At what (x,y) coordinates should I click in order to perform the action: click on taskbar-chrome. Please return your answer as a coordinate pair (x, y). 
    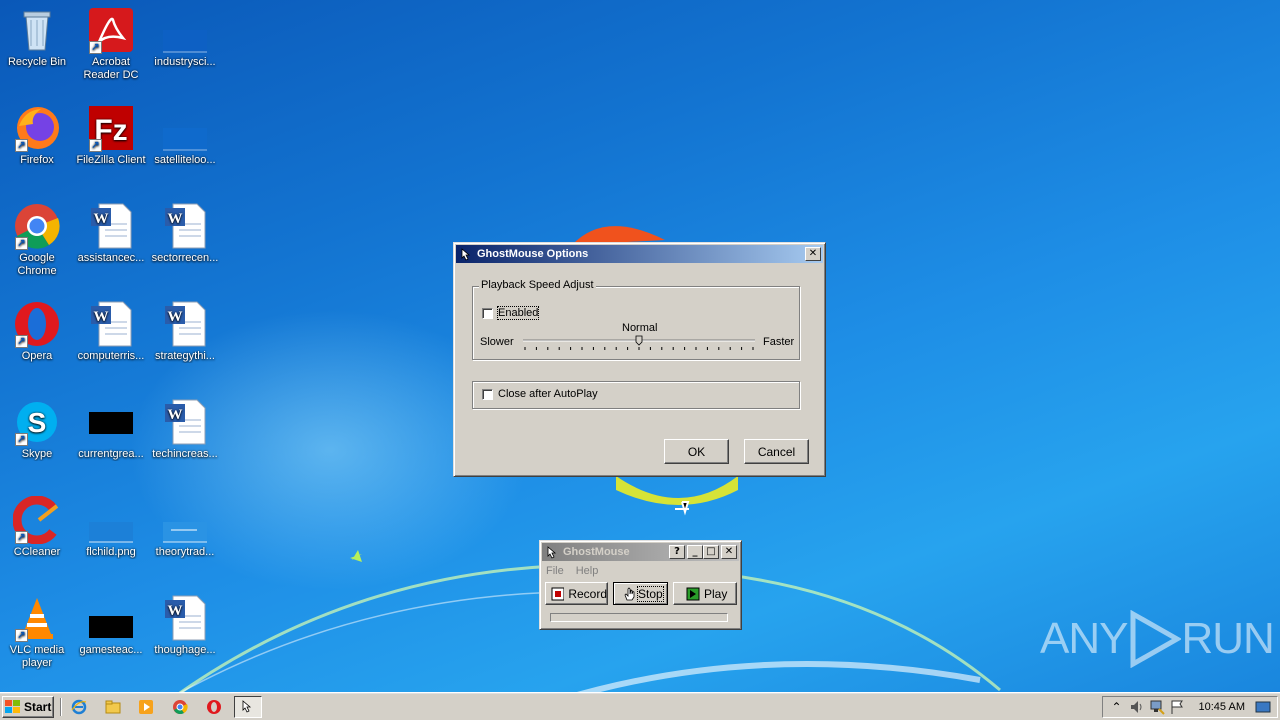
    Looking at the image, I should click on (180, 707).